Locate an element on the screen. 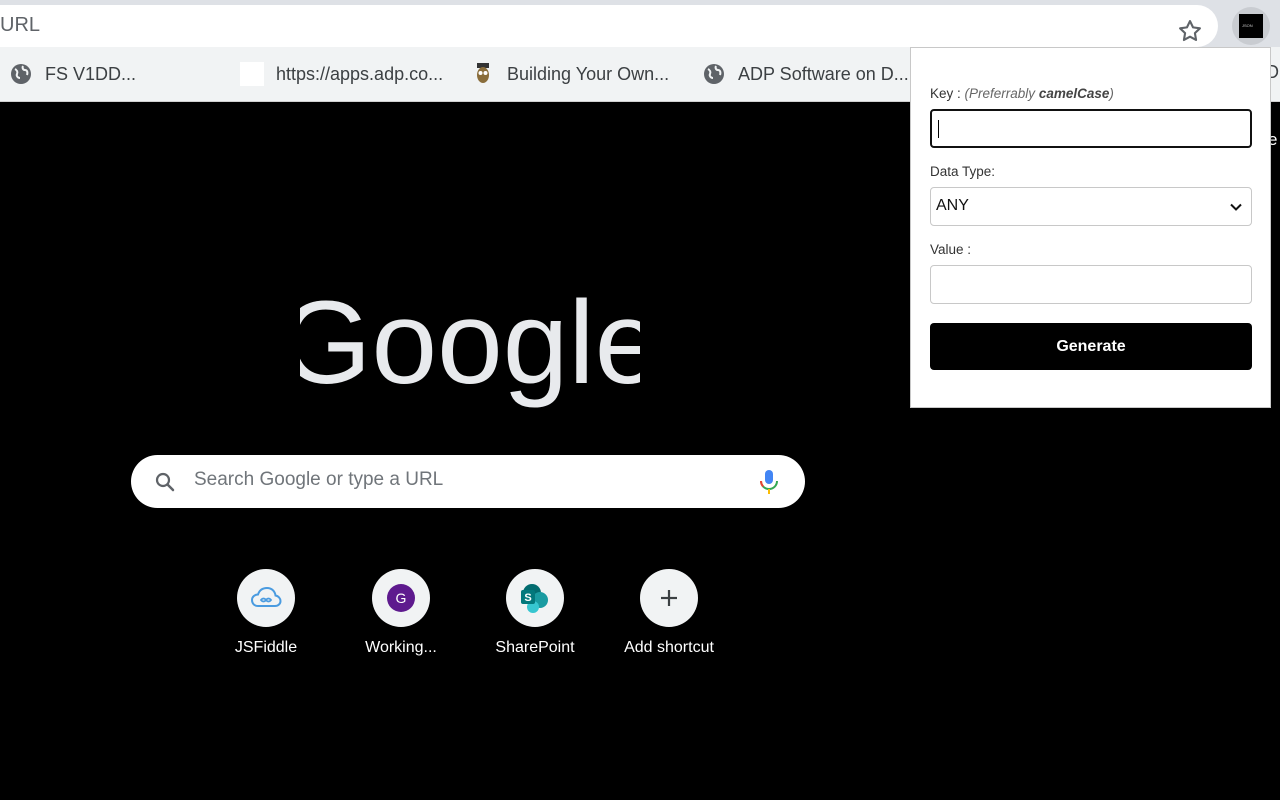  shortcut-icon-circle: S is located at coordinates (535, 598).